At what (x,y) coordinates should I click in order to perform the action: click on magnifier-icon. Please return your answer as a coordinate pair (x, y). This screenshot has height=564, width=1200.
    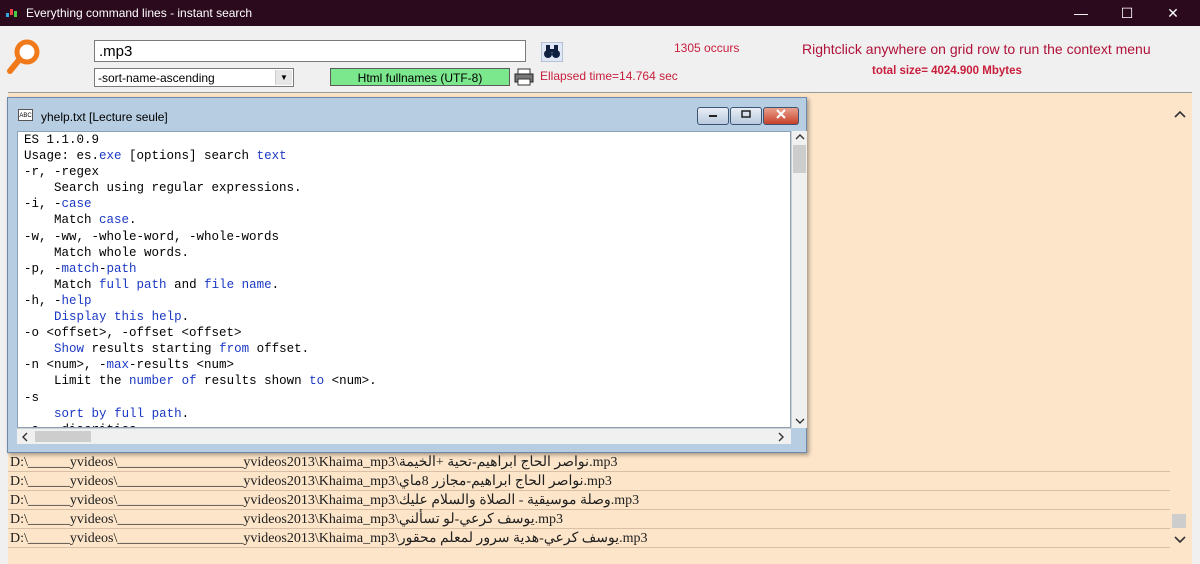
    Looking at the image, I should click on (24, 57).